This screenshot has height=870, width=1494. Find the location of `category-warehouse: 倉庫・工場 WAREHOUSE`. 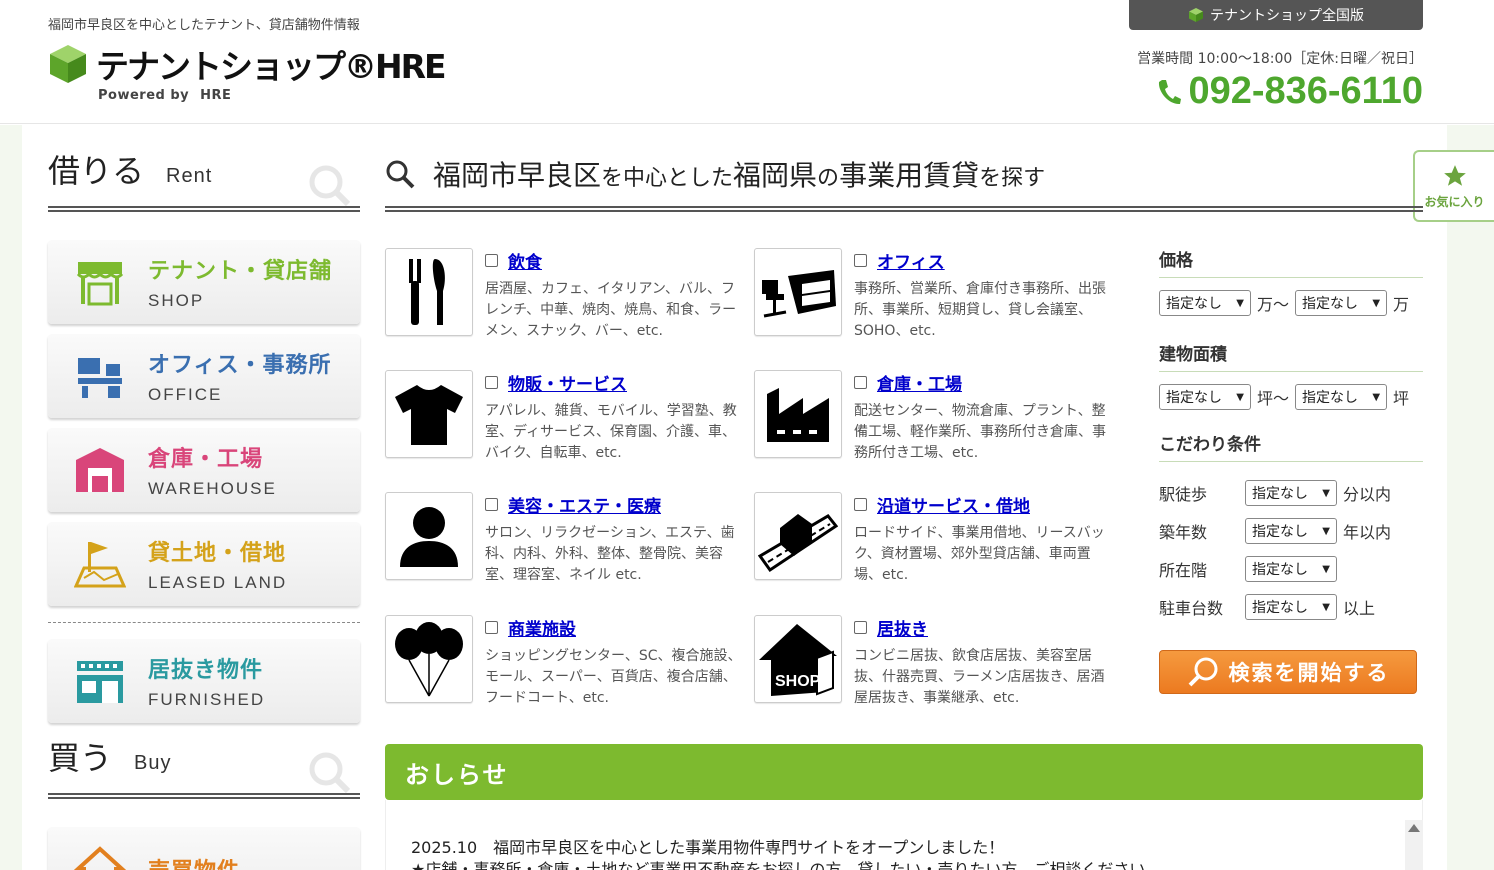

category-warehouse: 倉庫・工場 WAREHOUSE is located at coordinates (204, 470).